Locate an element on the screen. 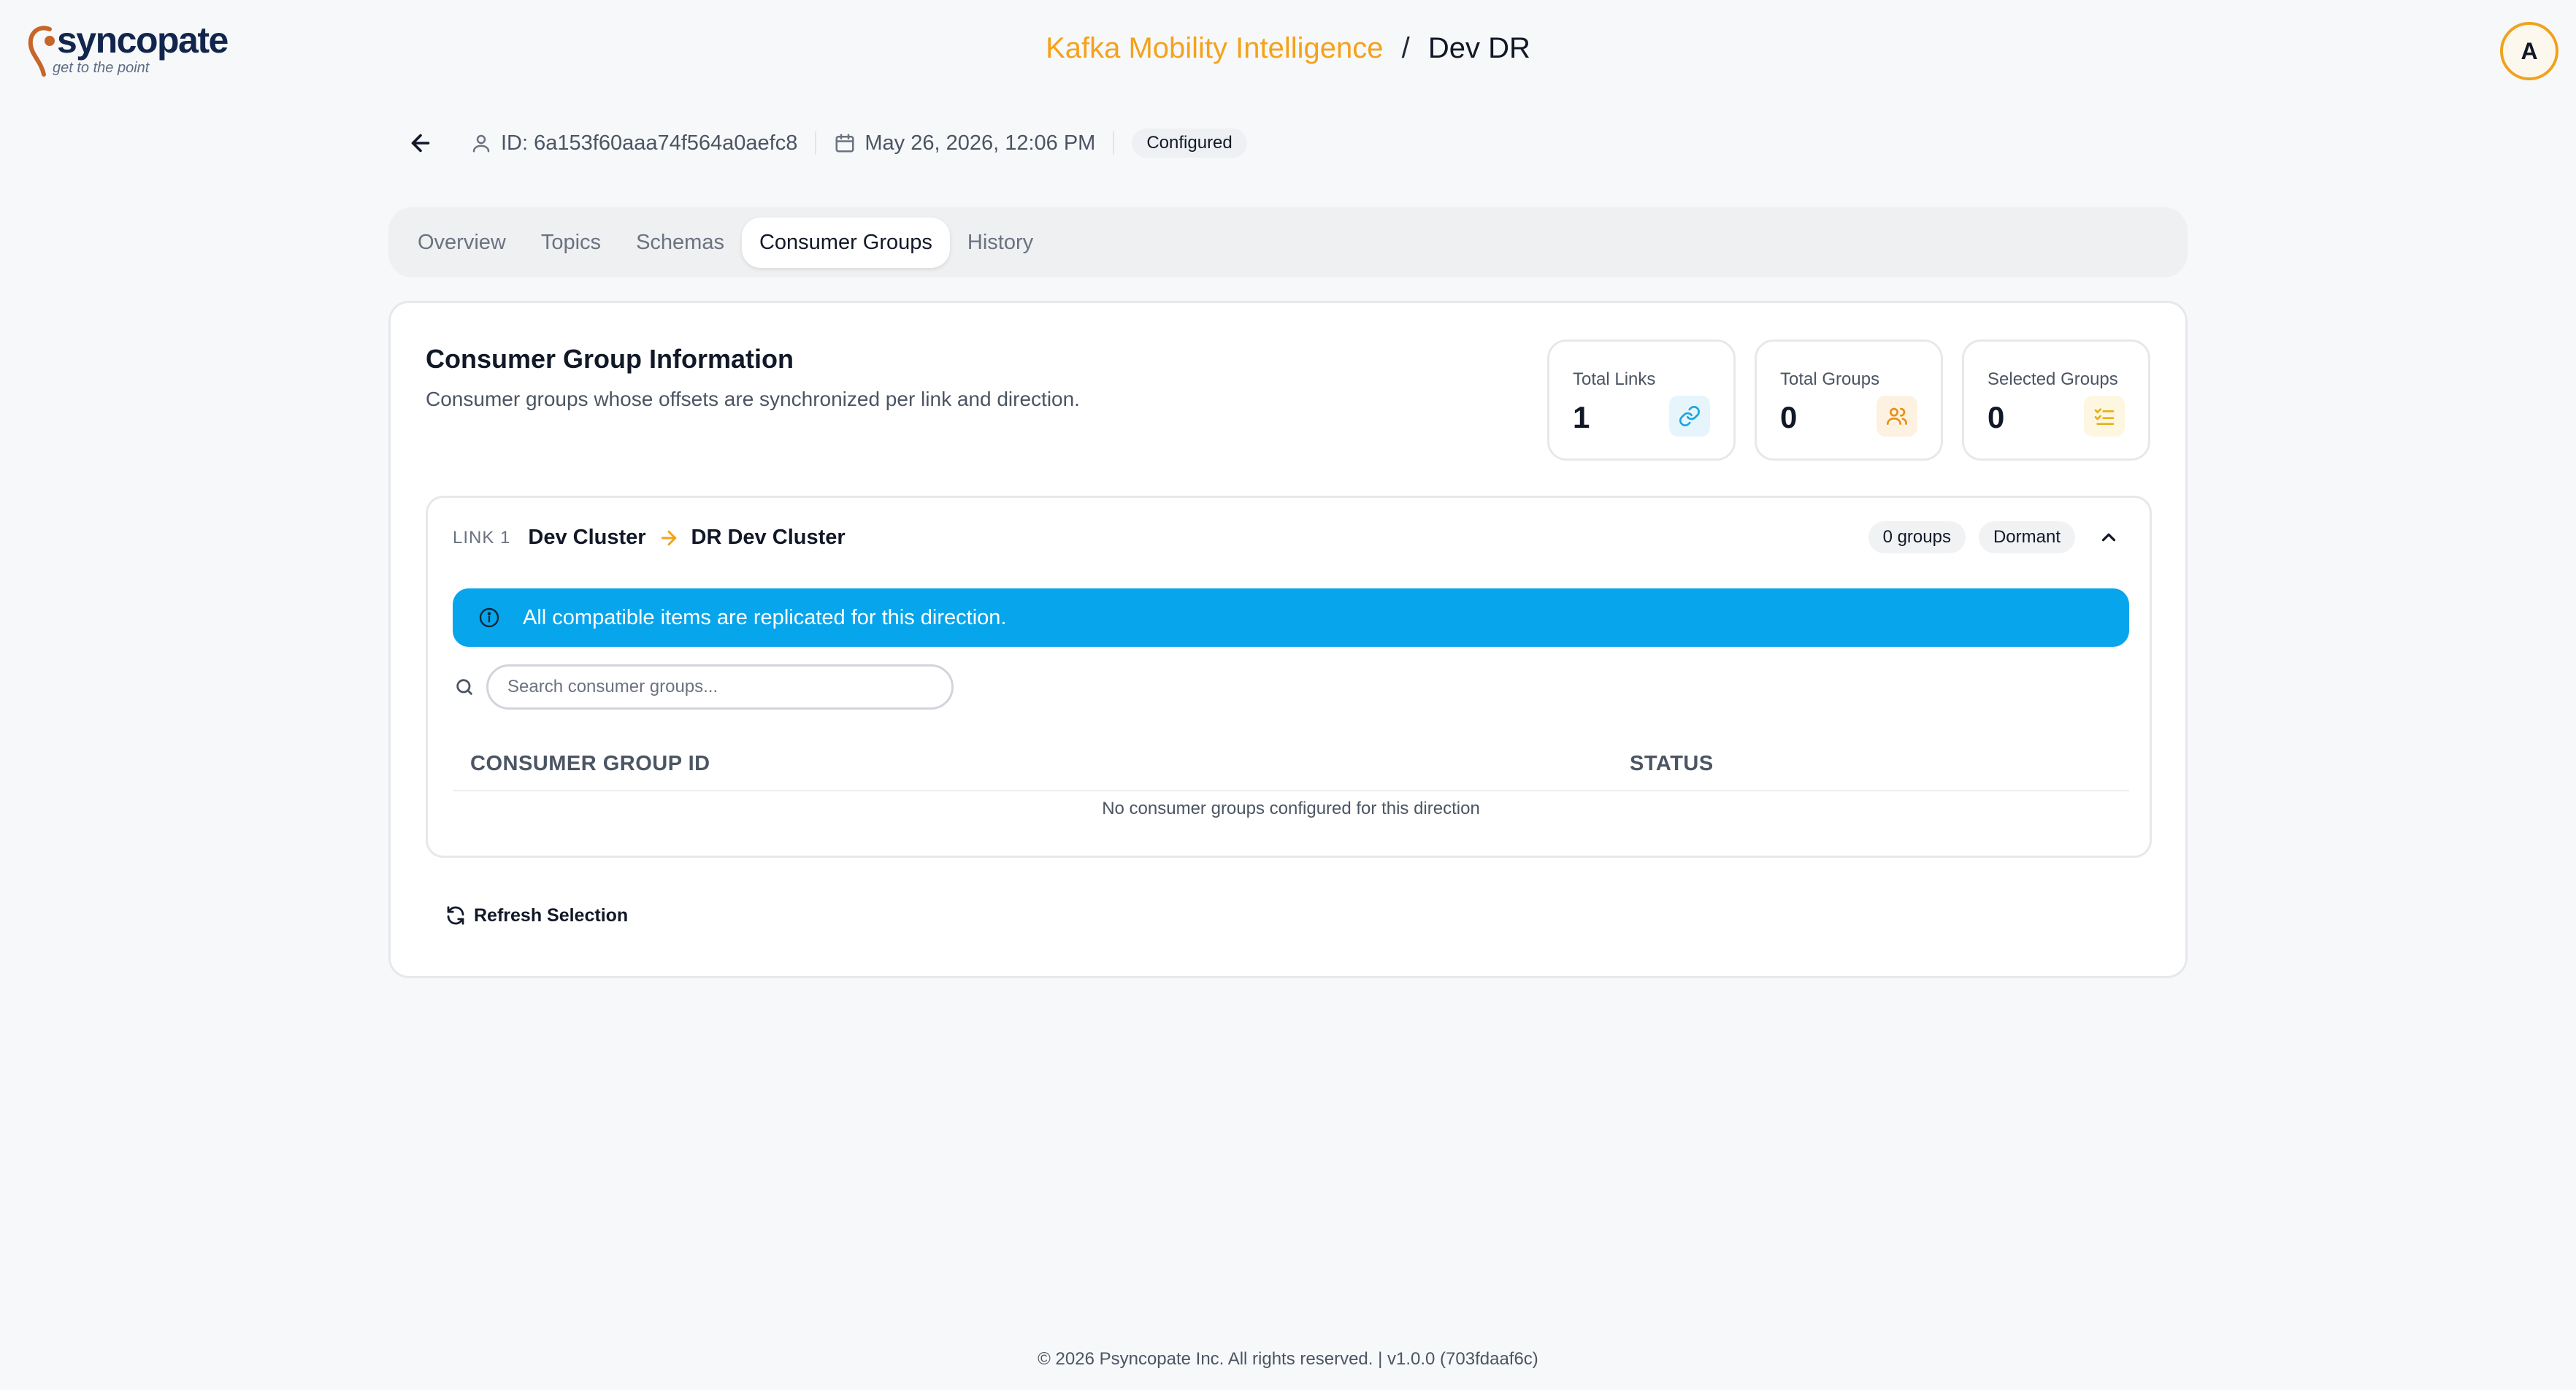 Image resolution: width=2576 pixels, height=1390 pixels. refresh-selection-button: Refresh Selection is located at coordinates (536, 915).